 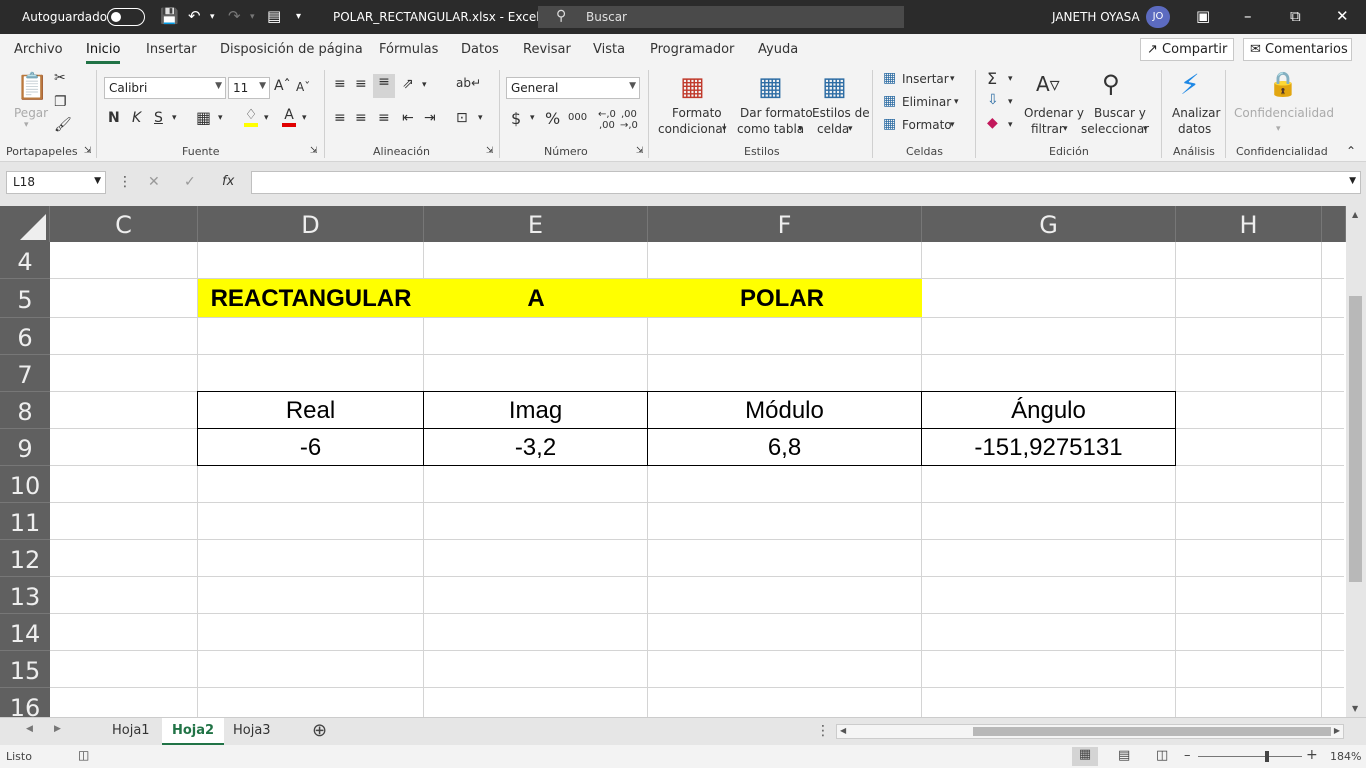 I want to click on cell-g9: -151,9275131, so click(x=1048, y=447).